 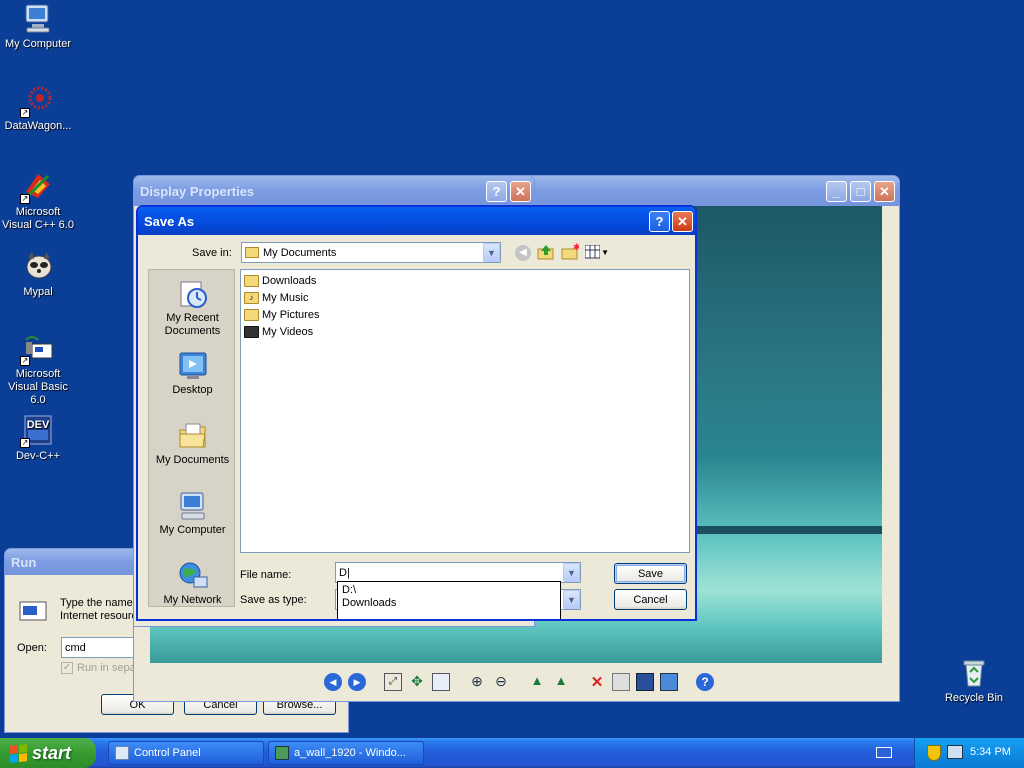 What do you see at coordinates (934, 753) in the screenshot?
I see `security-shield-icon` at bounding box center [934, 753].